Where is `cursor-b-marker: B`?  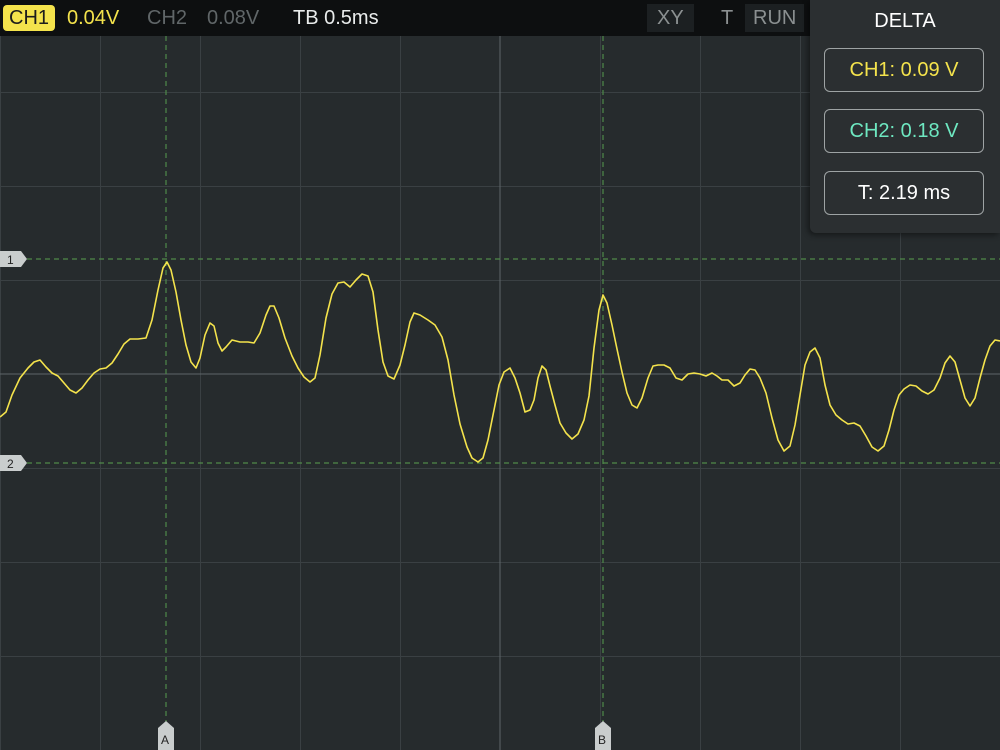
cursor-b-marker: B is located at coordinates (603, 735).